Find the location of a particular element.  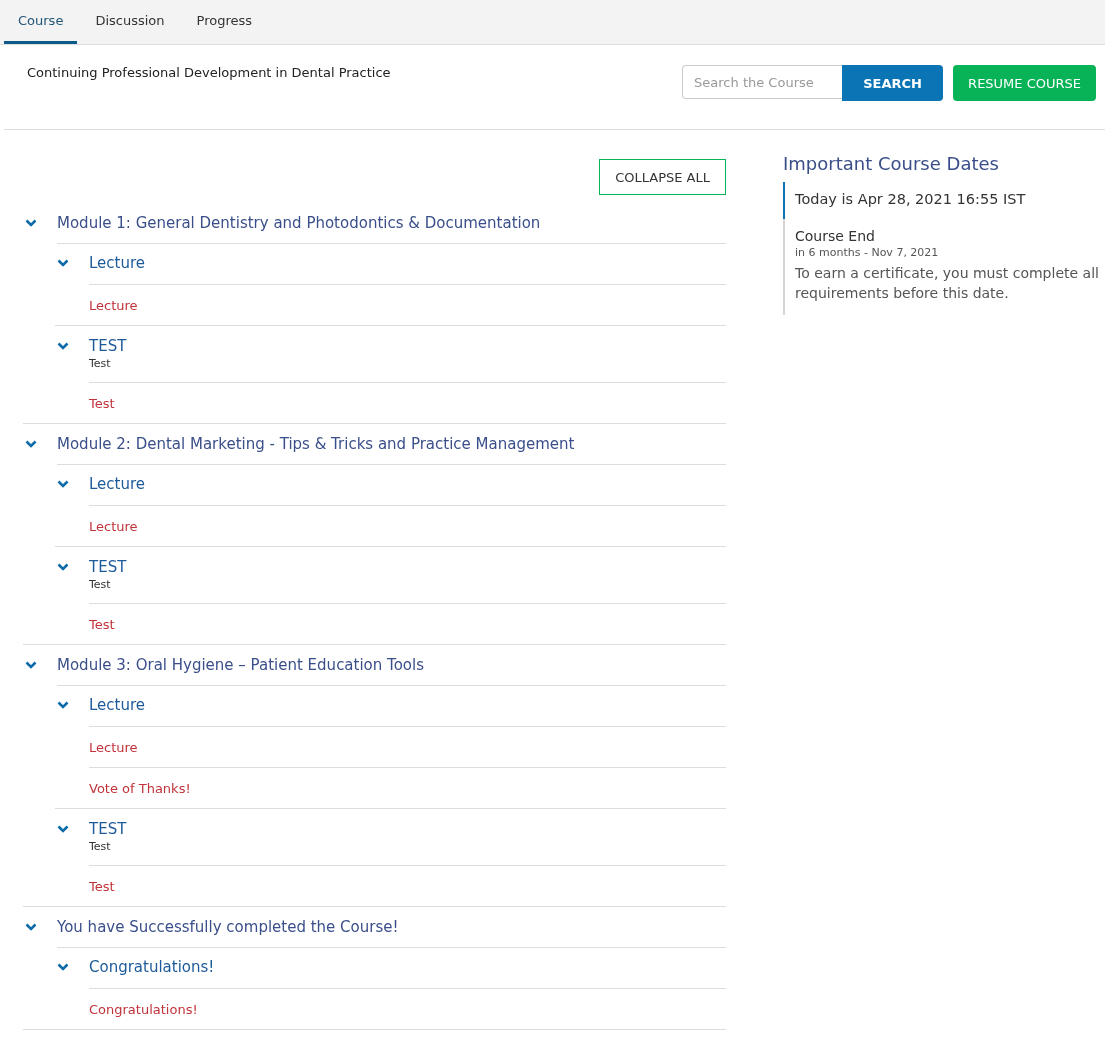

module-title: You have Successfully completed the Course! is located at coordinates (391, 927).